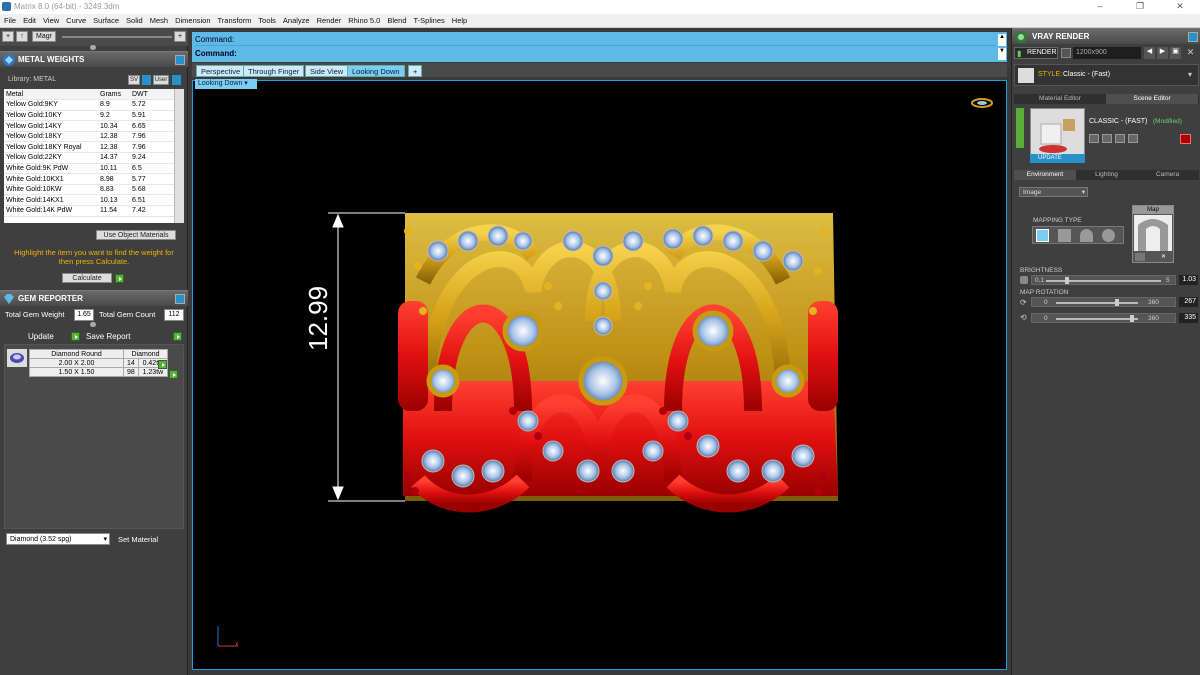  What do you see at coordinates (1107, 138) in the screenshot?
I see `copy-scene-icon` at bounding box center [1107, 138].